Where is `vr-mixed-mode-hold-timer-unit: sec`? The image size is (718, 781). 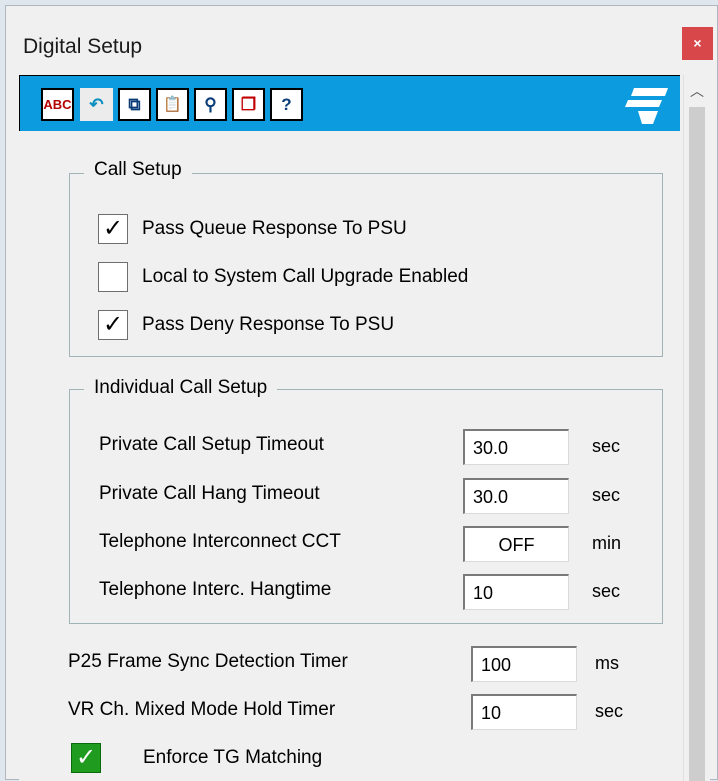
vr-mixed-mode-hold-timer-unit: sec is located at coordinates (609, 711).